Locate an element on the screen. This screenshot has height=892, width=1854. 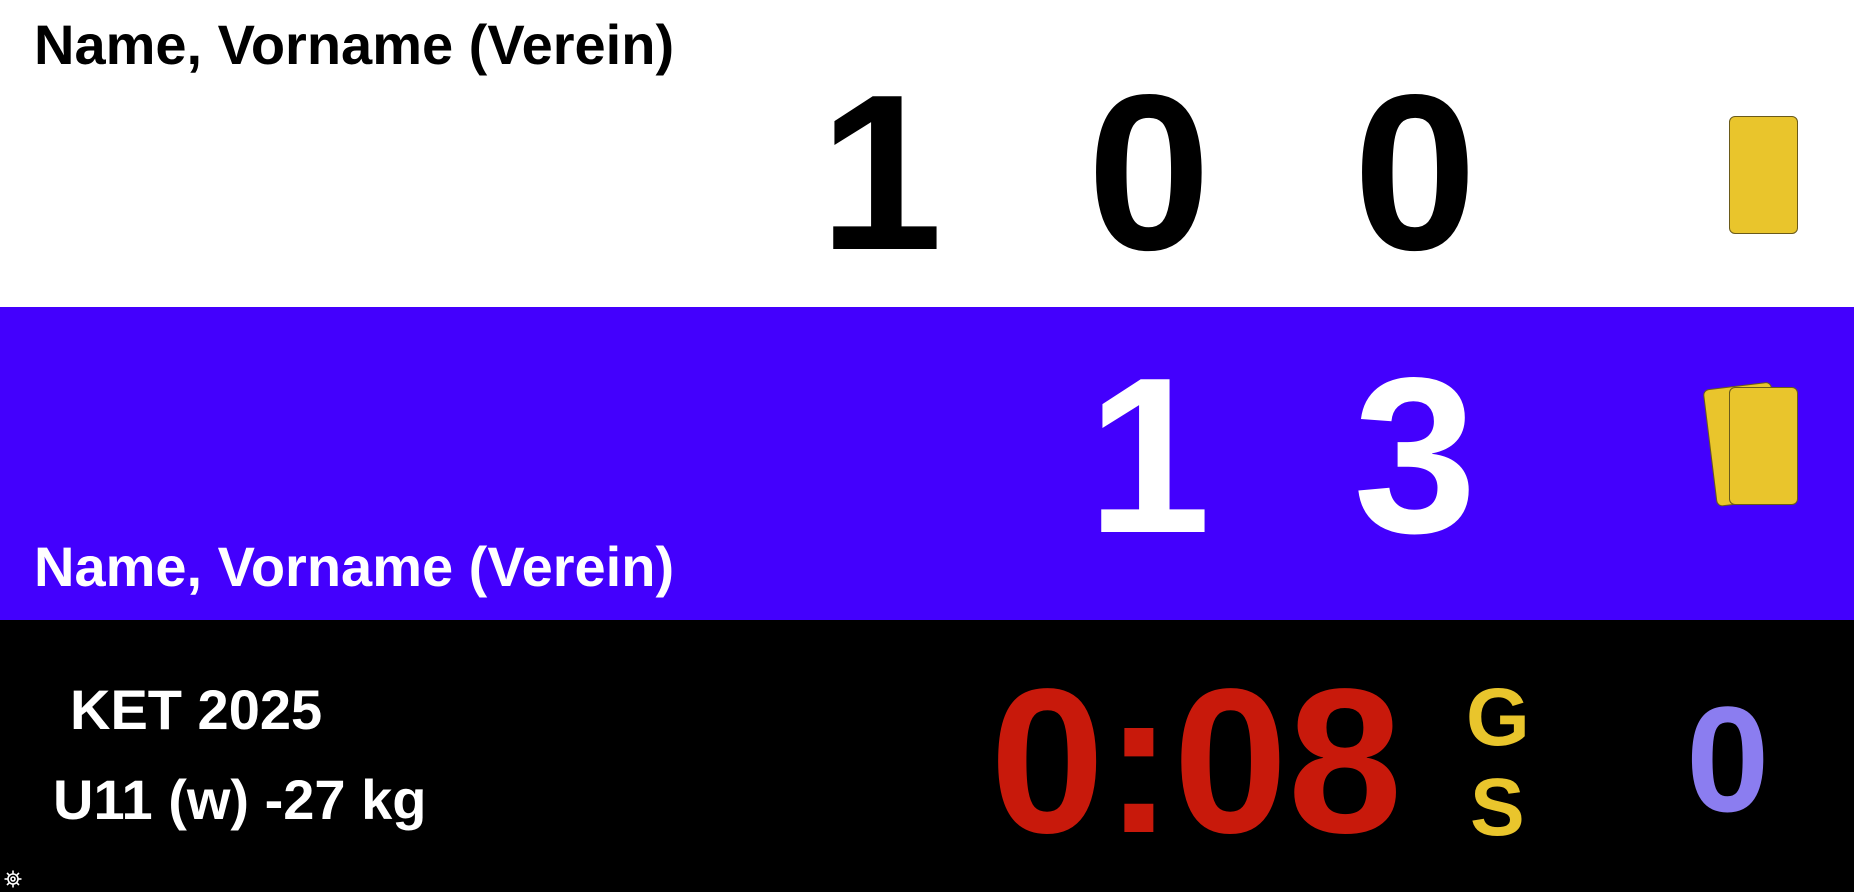
blue-score-wazaari: 1 is located at coordinates (1149, 456).